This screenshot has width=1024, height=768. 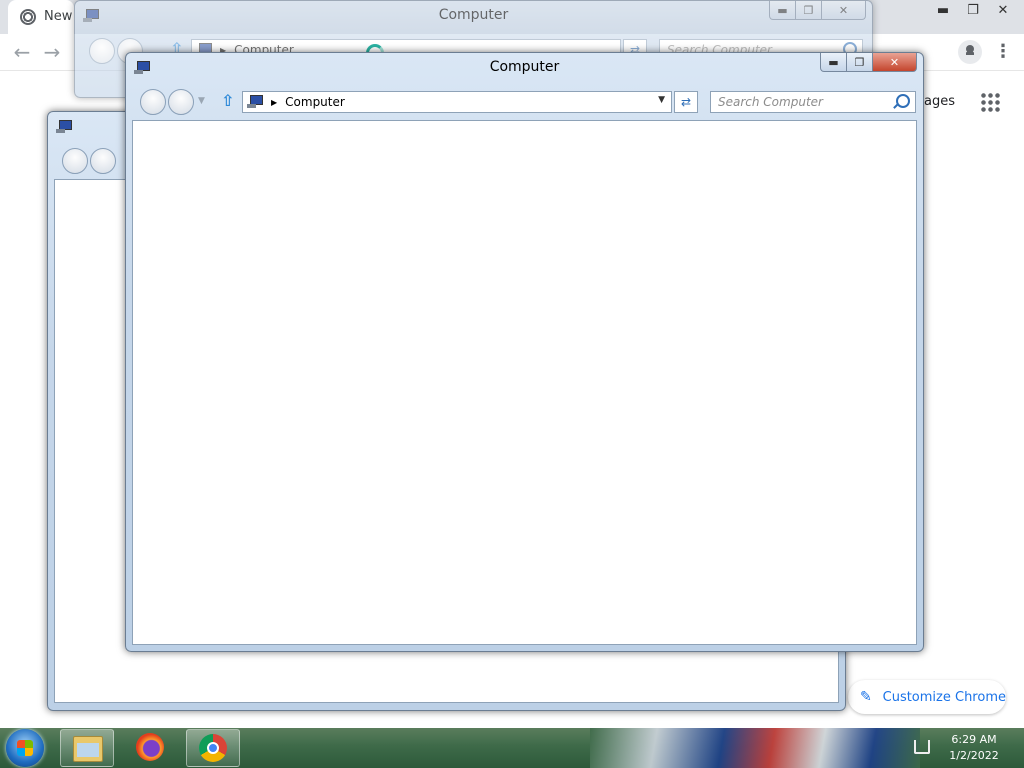 I want to click on taskbar-google-chrome, so click(x=213, y=748).